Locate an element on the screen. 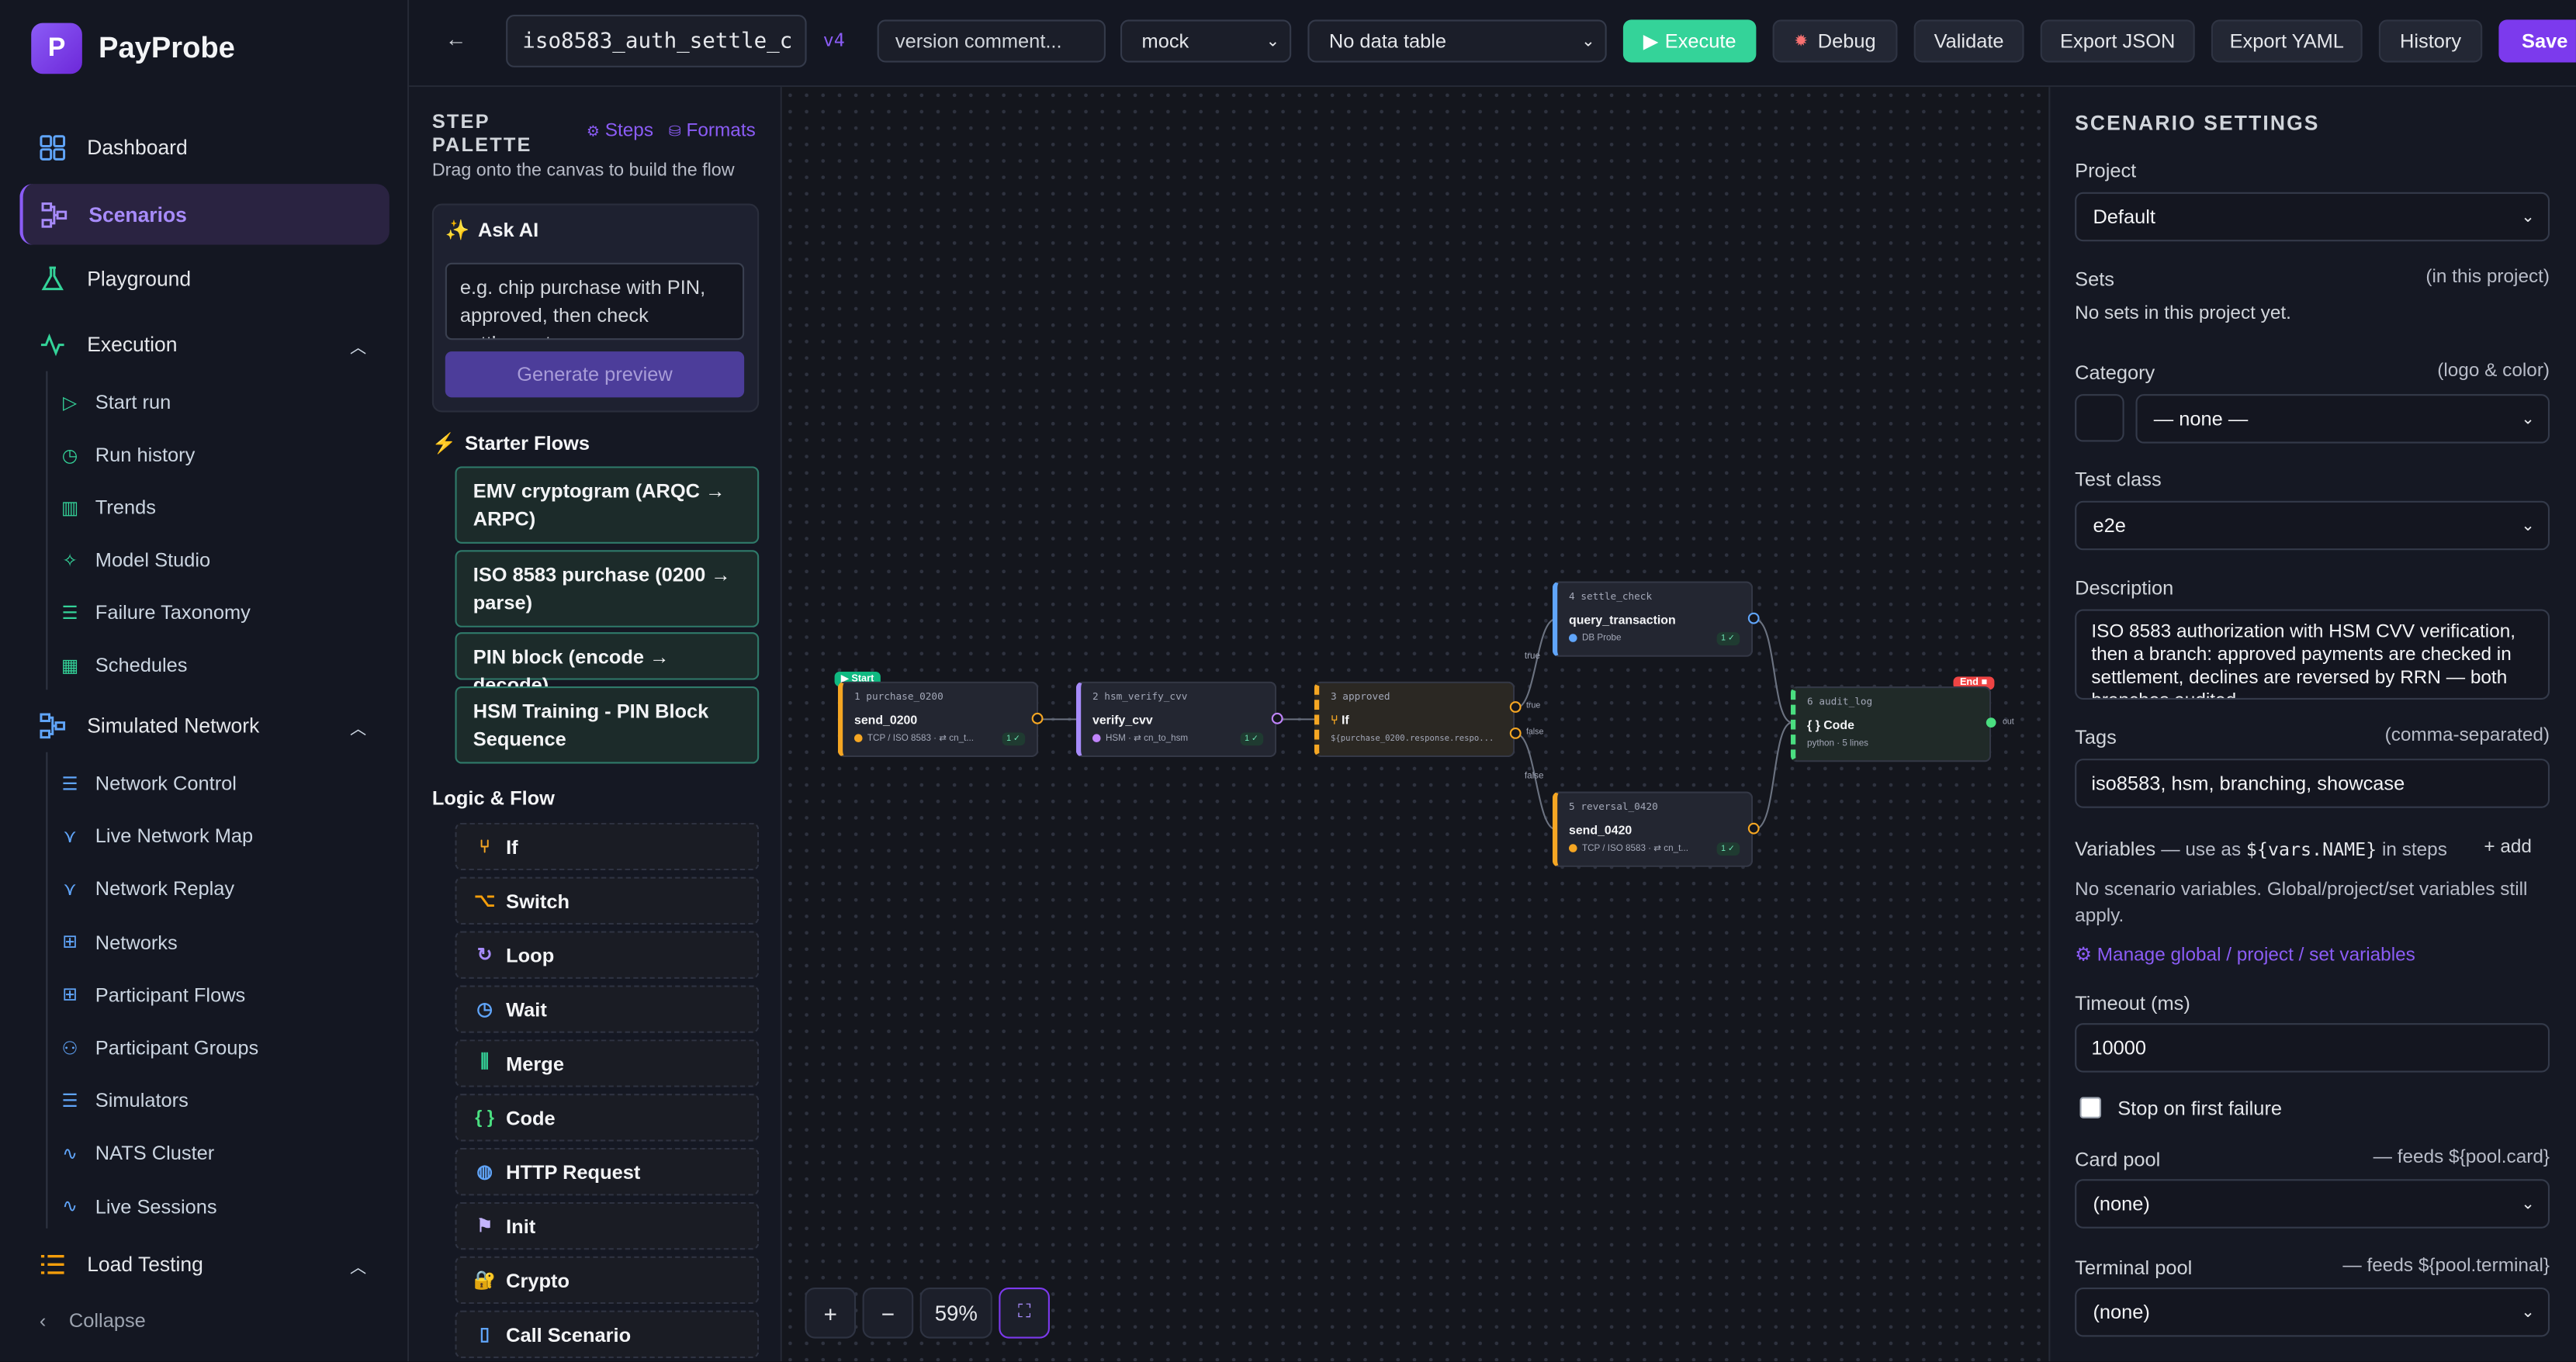 The image size is (2576, 1362). node-meta-text: HSM · ⇄ cn_to_hsm is located at coordinates (1147, 739).